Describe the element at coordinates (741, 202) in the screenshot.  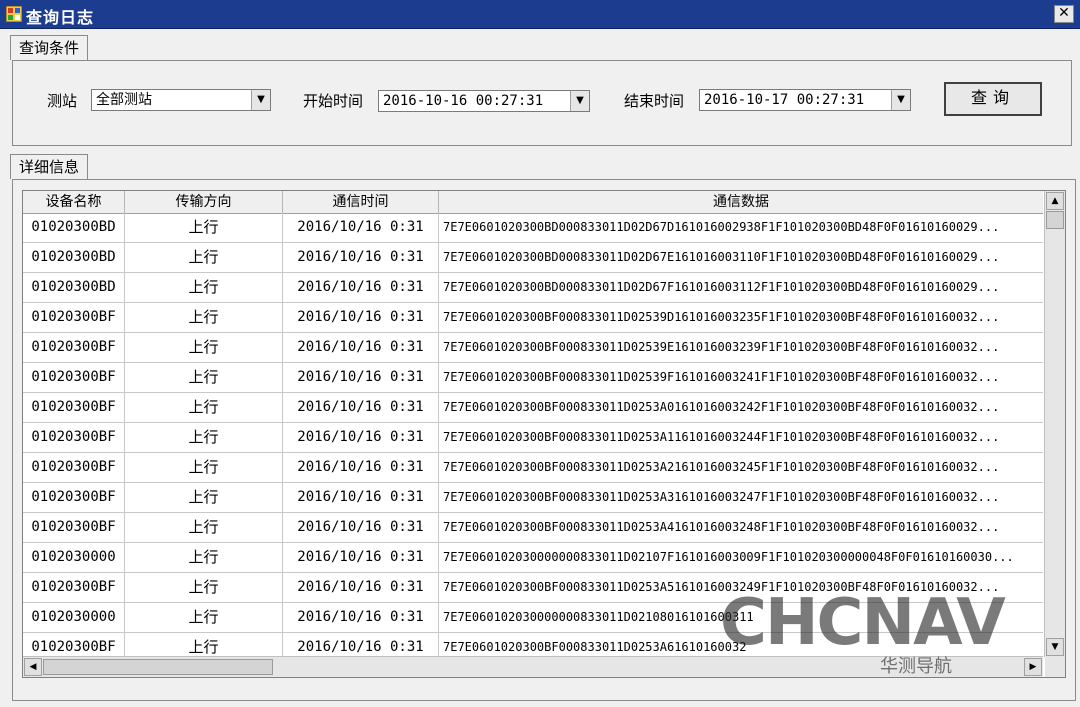
I see `column-header-data: 通信数据` at that location.